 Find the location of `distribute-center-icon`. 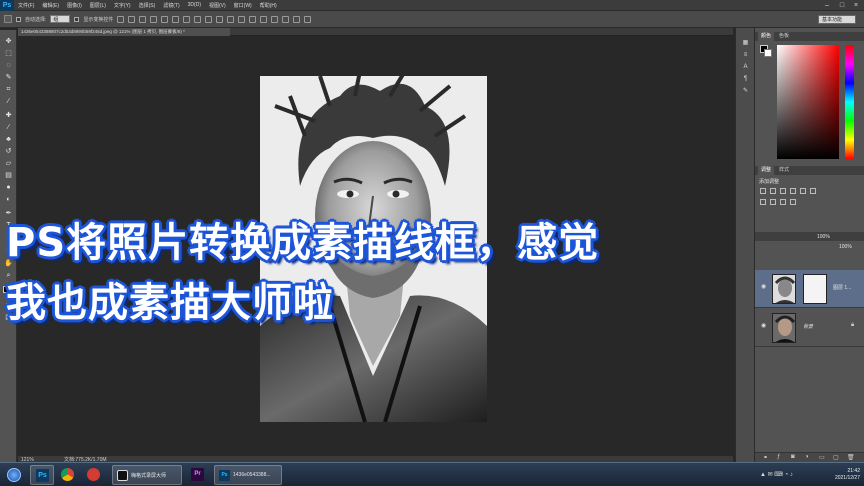

distribute-center-icon is located at coordinates (231, 19).